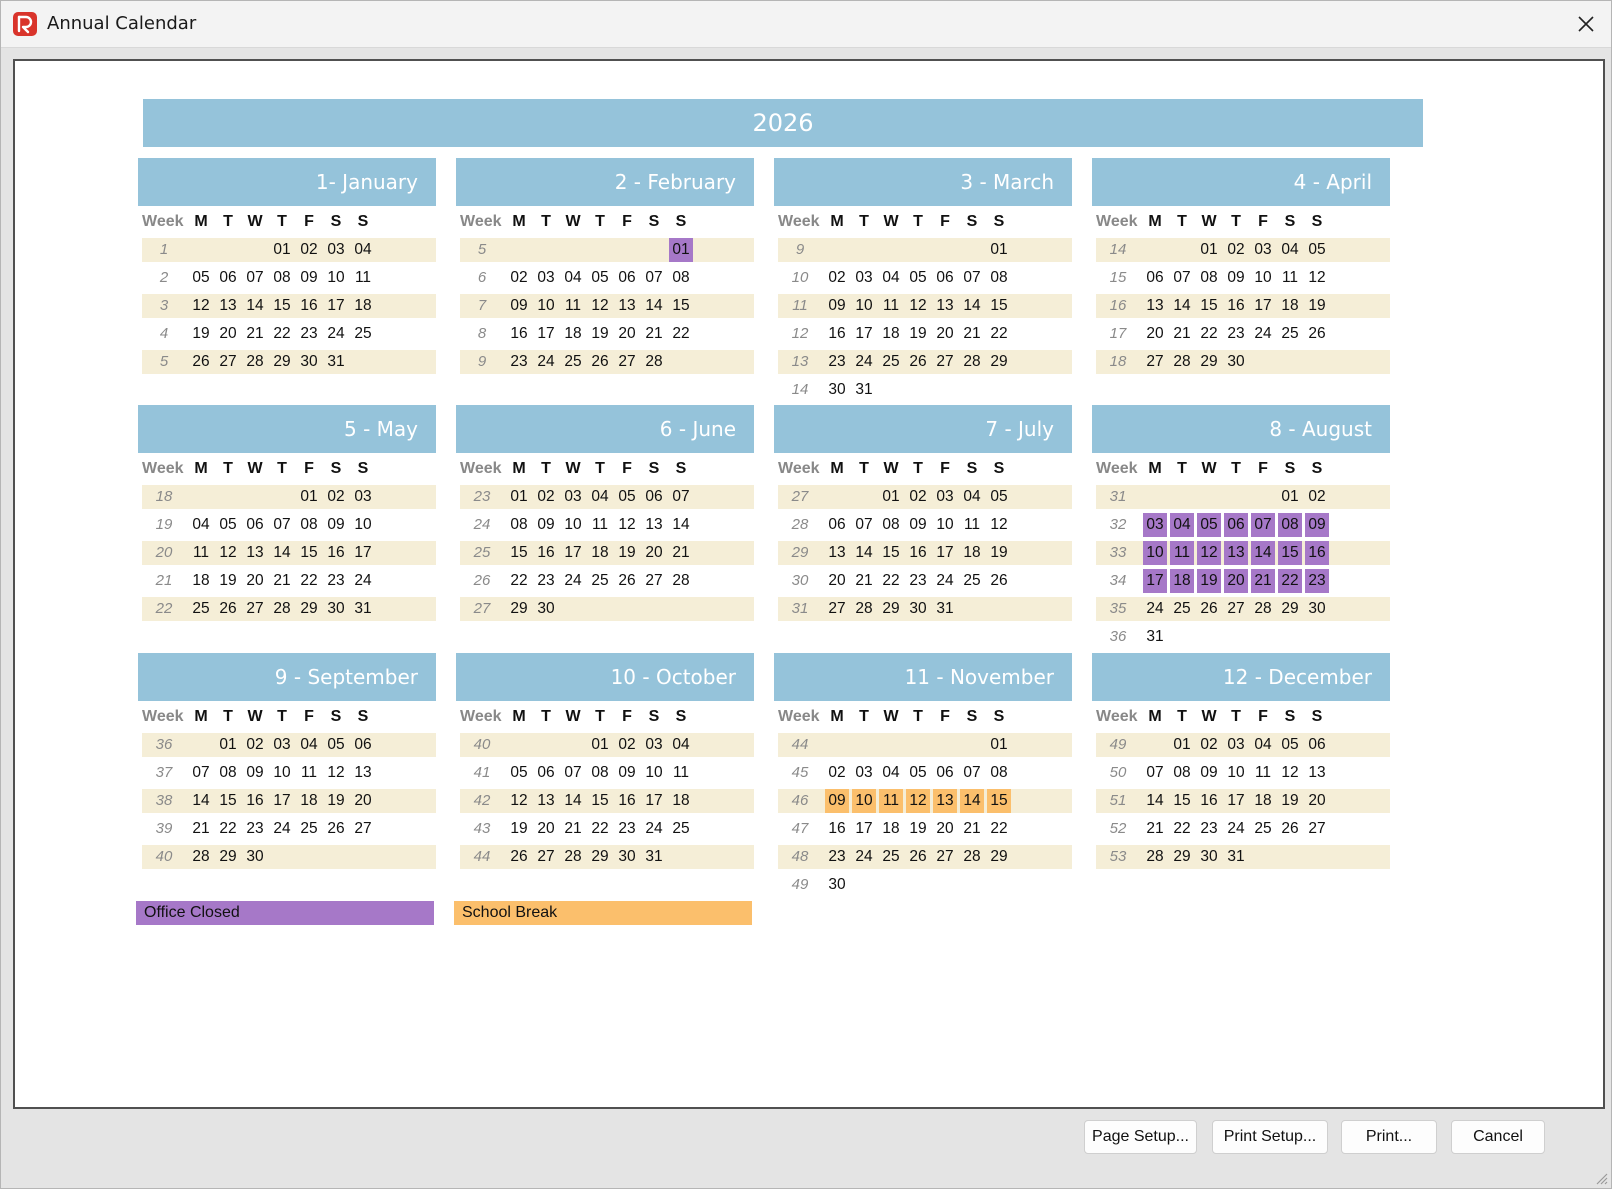  What do you see at coordinates (122, 23) in the screenshot?
I see `window-title: Annual Calendar` at bounding box center [122, 23].